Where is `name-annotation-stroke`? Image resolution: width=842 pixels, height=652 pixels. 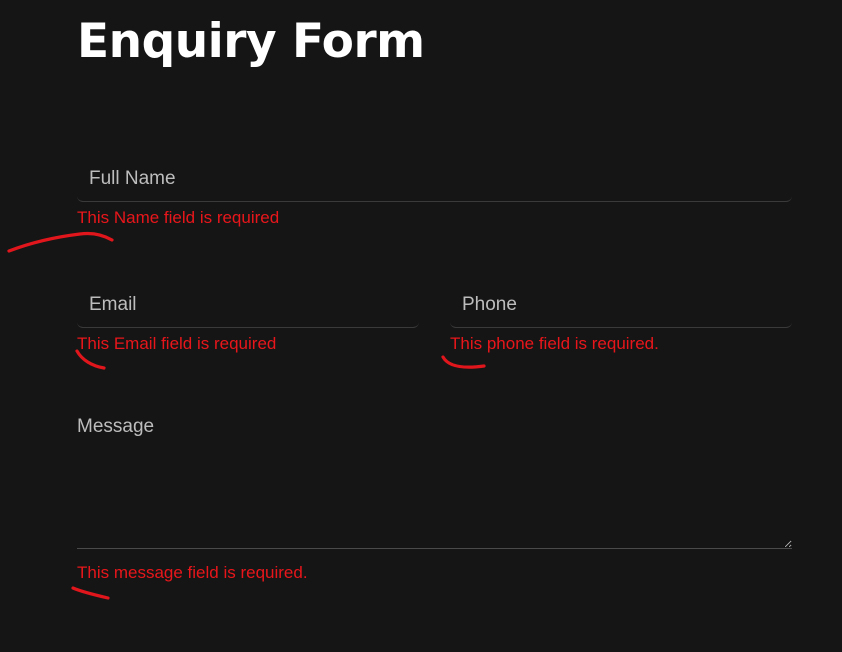 name-annotation-stroke is located at coordinates (60, 242).